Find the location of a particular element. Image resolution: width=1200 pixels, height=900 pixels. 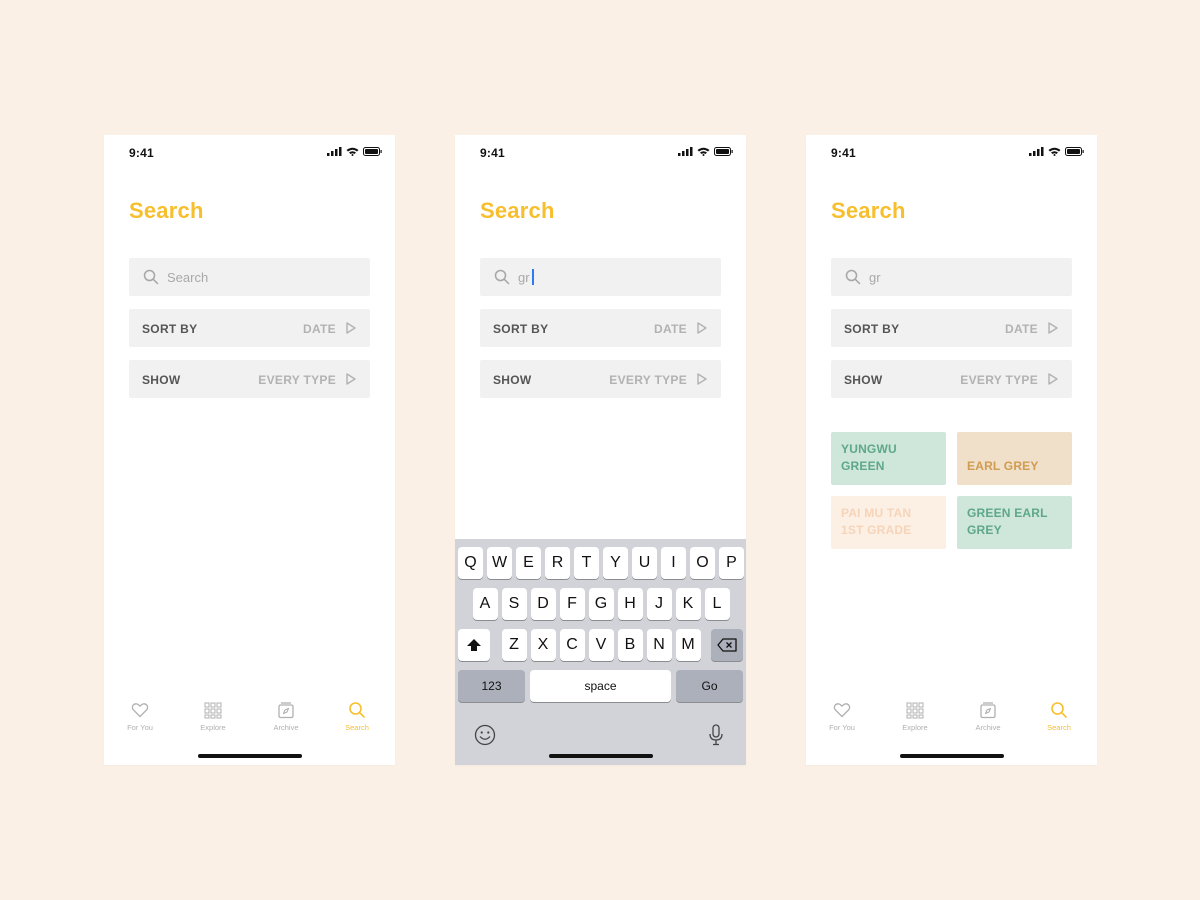

key-n: N is located at coordinates (659, 645).